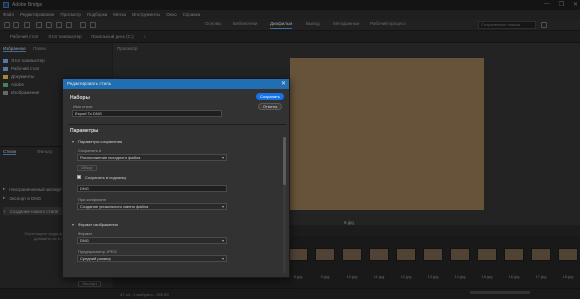  Describe the element at coordinates (89, 83) in the screenshot. I see `dialog-title: Редактировать стиль` at that location.